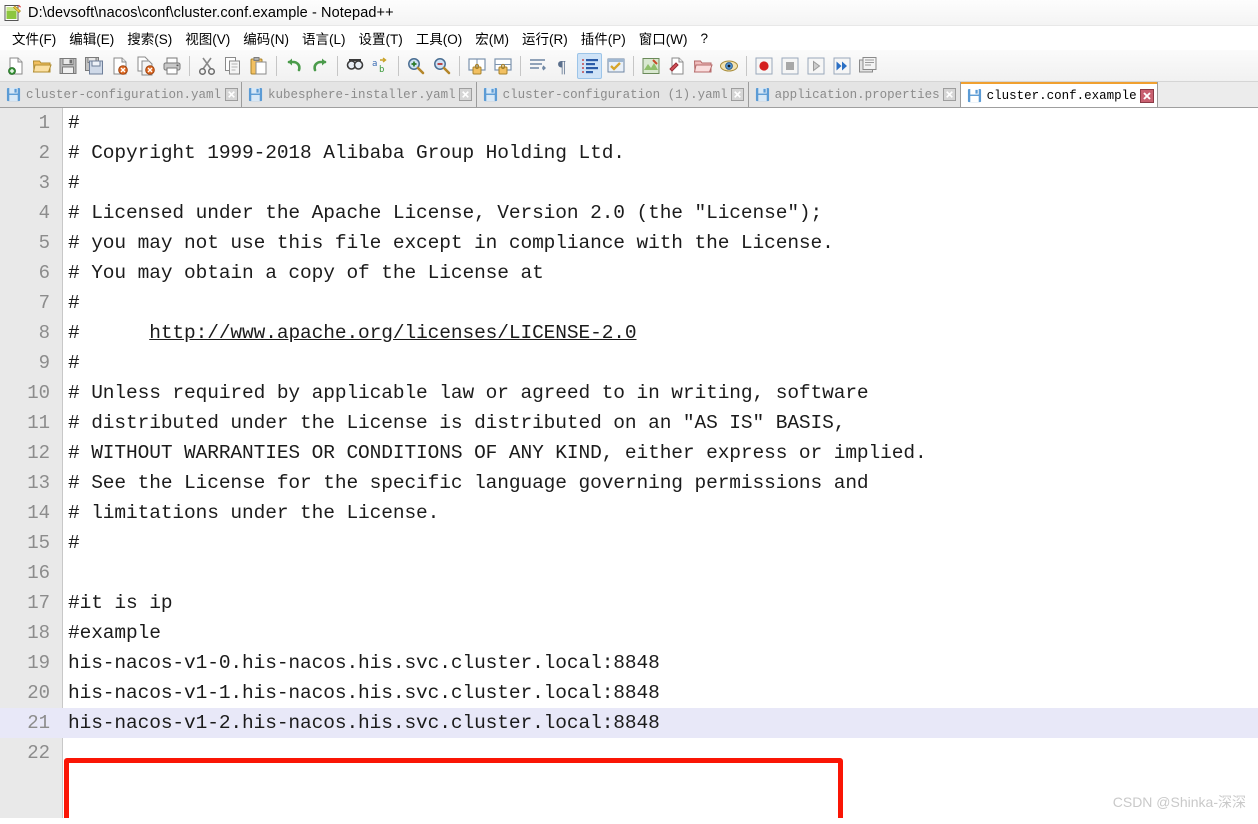 This screenshot has height=824, width=1258. What do you see at coordinates (629, 603) in the screenshot?
I see `code-line: 17 #it is ip` at bounding box center [629, 603].